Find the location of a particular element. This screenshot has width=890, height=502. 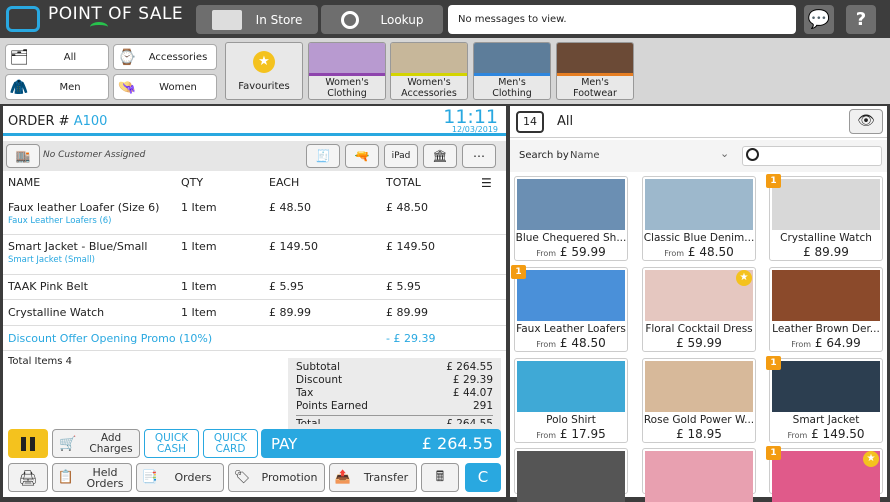

clear-button: C is located at coordinates (483, 477).